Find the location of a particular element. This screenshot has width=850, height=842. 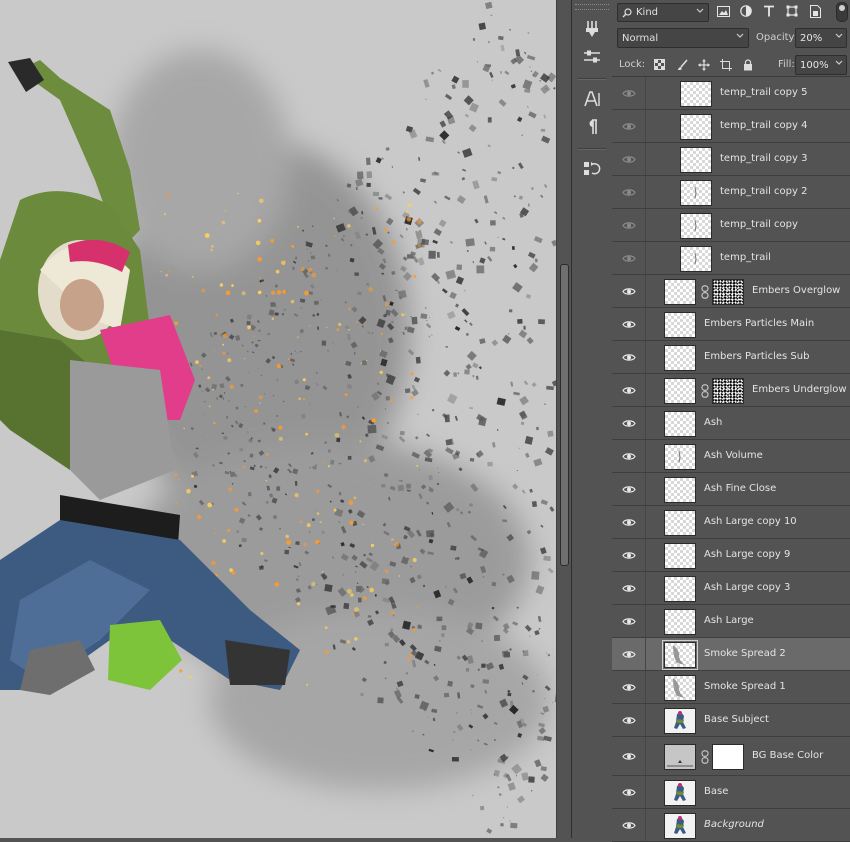

layer-row: temp_trail copy 3 is located at coordinates (731, 159).